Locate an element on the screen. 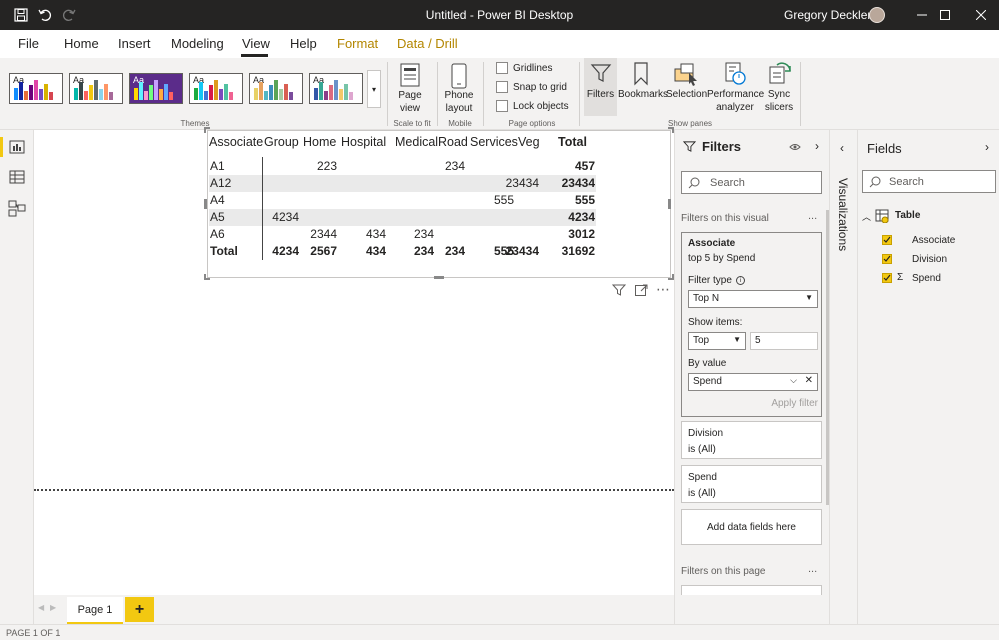 This screenshot has width=999, height=640. show-items-count-input: 5 is located at coordinates (784, 341).